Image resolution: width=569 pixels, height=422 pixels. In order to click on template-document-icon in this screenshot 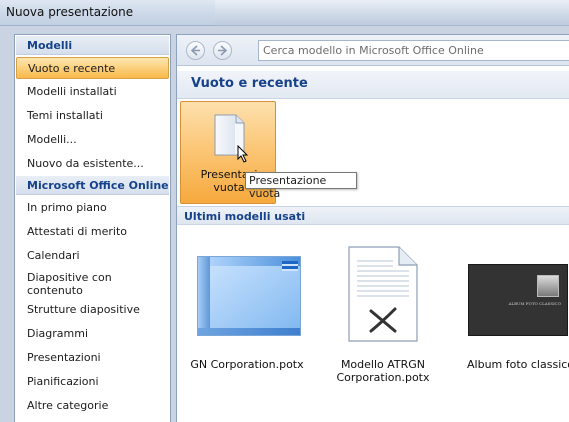, I will do `click(383, 294)`.